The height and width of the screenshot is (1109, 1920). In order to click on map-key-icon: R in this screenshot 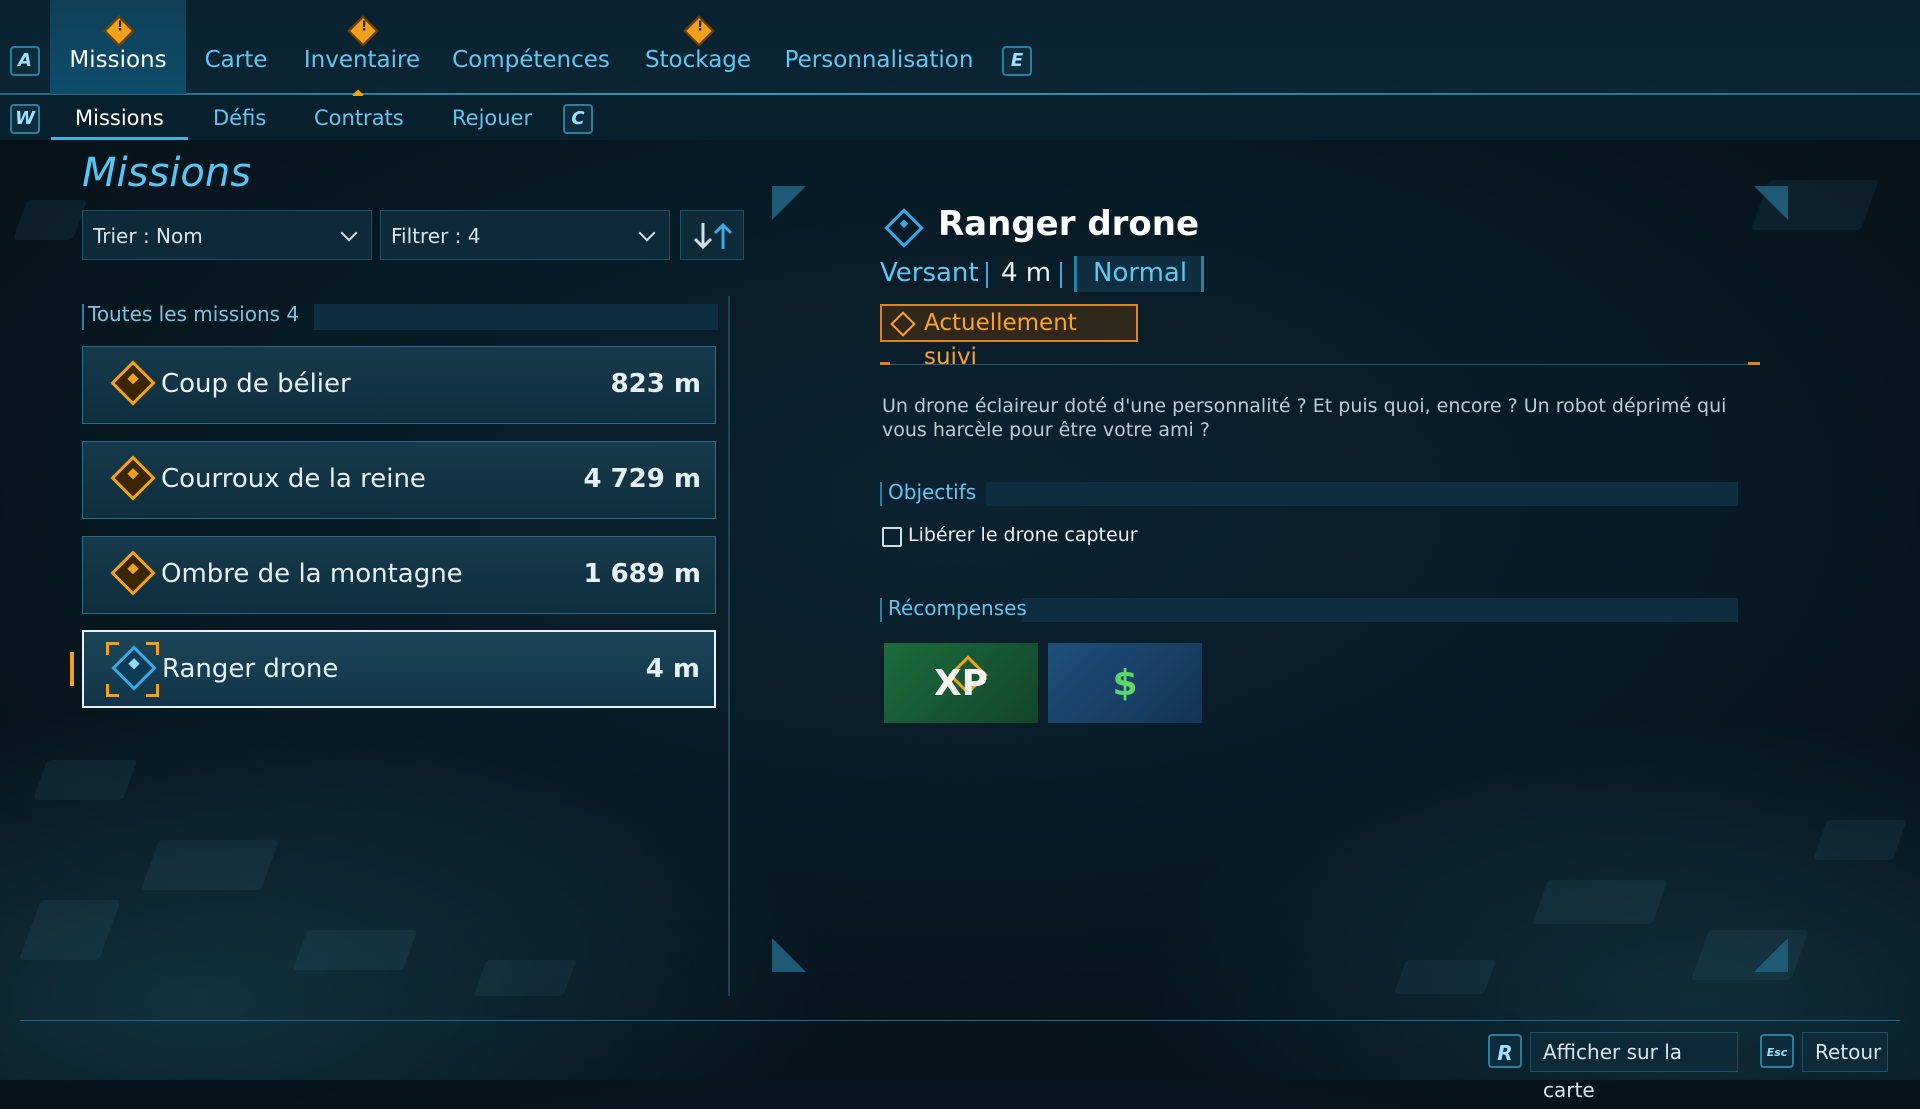, I will do `click(1505, 1051)`.